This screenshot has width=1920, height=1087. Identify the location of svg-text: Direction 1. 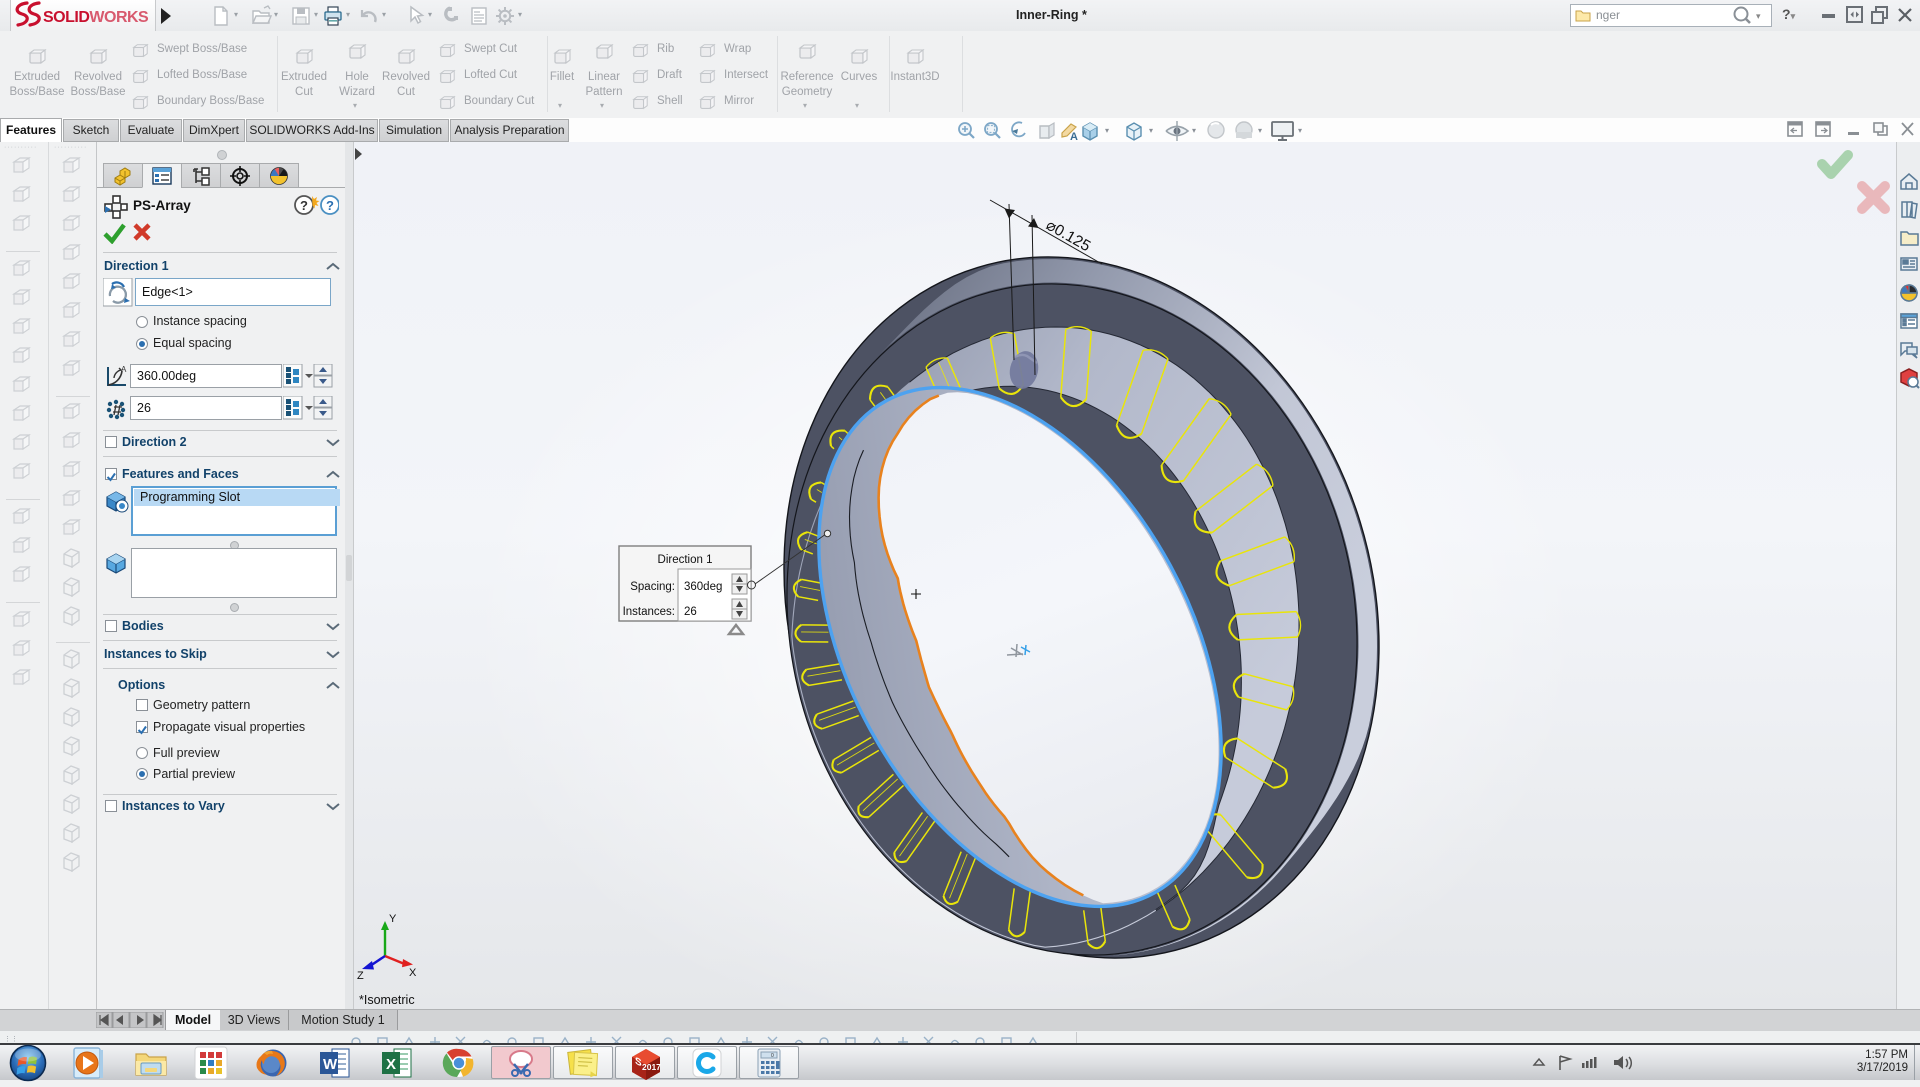
(685, 560).